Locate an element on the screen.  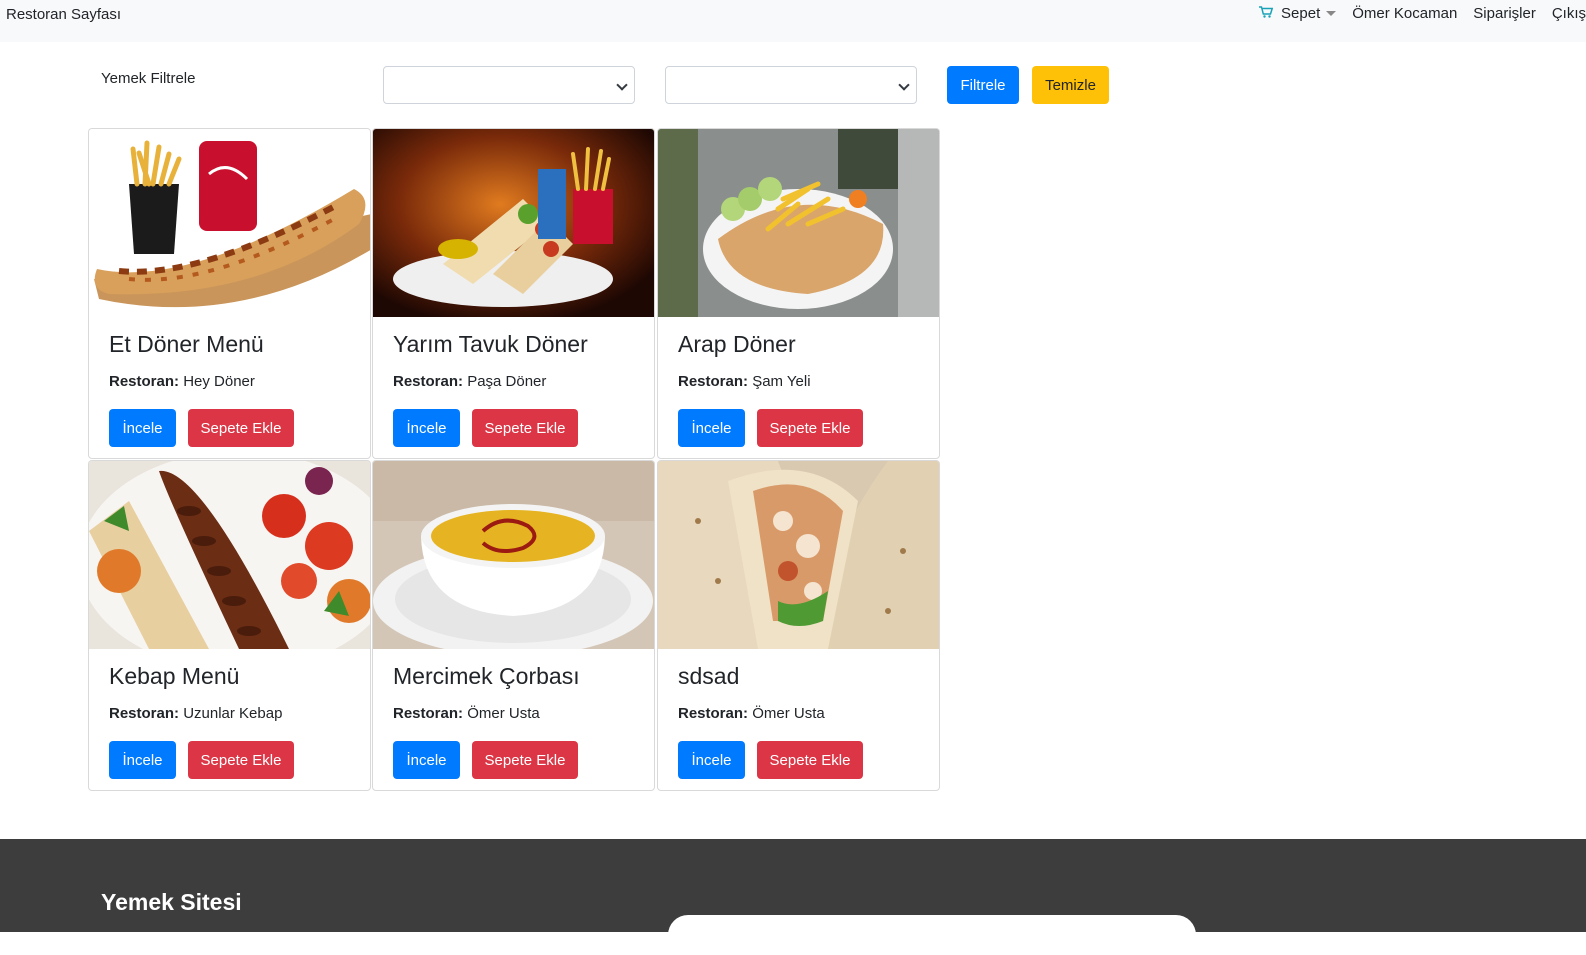
card-title: Et Döner Menü is located at coordinates (186, 344).